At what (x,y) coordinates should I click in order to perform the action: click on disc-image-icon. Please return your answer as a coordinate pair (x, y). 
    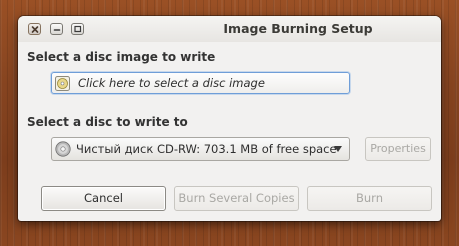
    Looking at the image, I should click on (62, 83).